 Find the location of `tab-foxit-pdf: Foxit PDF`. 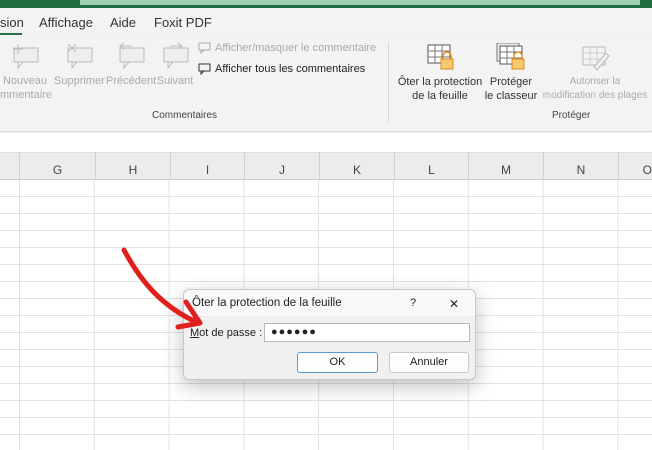

tab-foxit-pdf: Foxit PDF is located at coordinates (183, 22).